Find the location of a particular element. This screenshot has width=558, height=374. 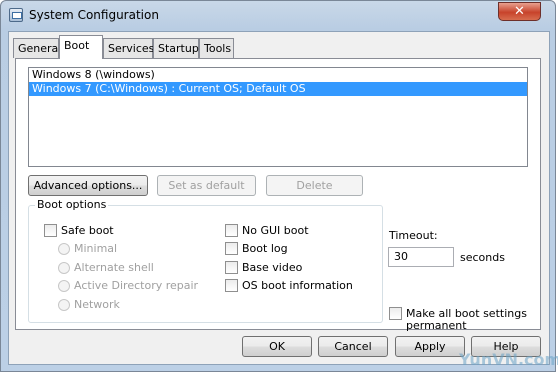

ok-label: OK is located at coordinates (277, 346).